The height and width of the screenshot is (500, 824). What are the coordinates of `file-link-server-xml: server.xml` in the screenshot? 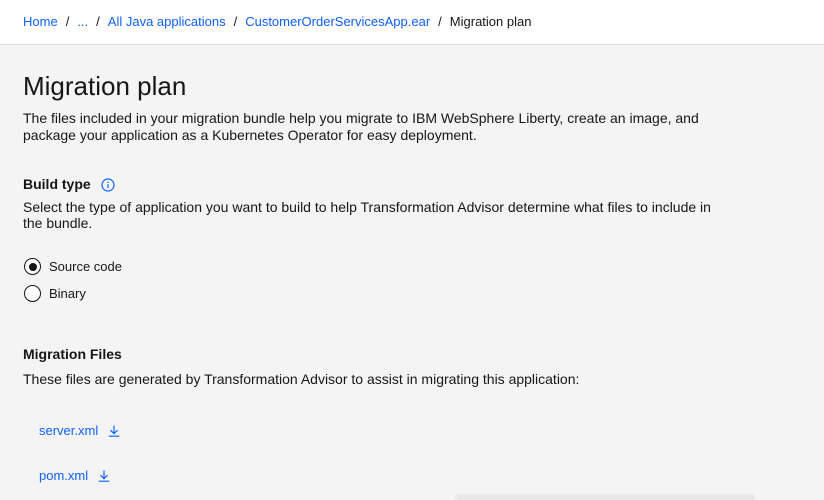 It's located at (80, 431).